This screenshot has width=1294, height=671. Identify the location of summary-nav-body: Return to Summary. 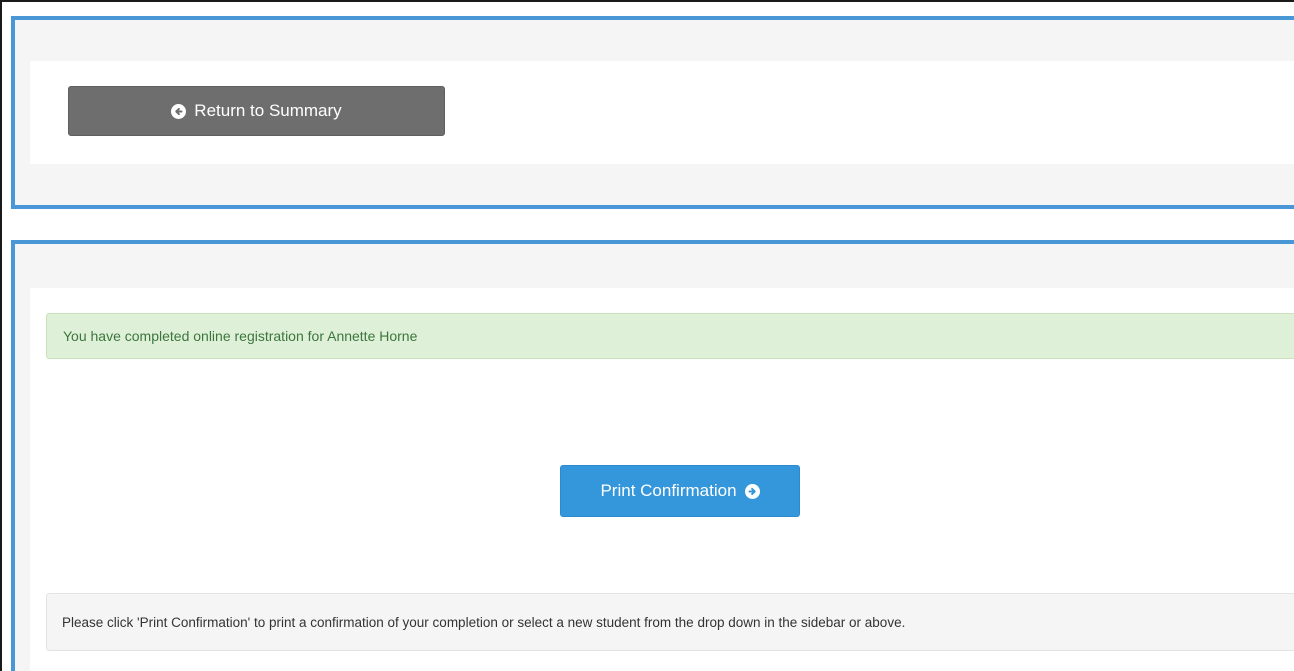
(662, 112).